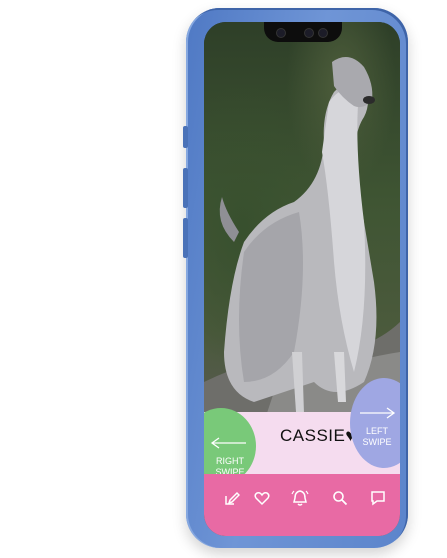 Image resolution: width=447 pixels, height=558 pixels. I want to click on camera-notch, so click(303, 32).